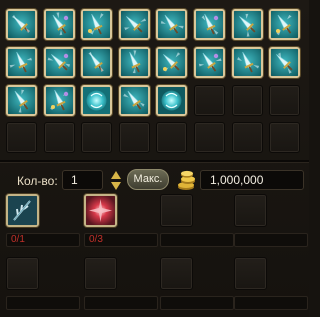  I want to click on stepper-down-icon, so click(116, 186).